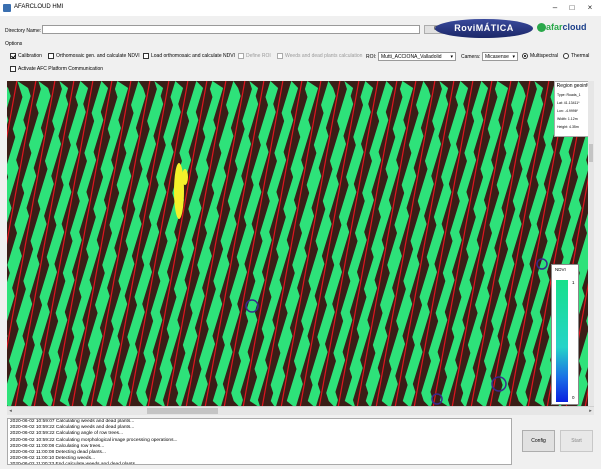 The image size is (601, 469). What do you see at coordinates (497, 56) in the screenshot?
I see `camera-select-value: Micasense` at bounding box center [497, 56].